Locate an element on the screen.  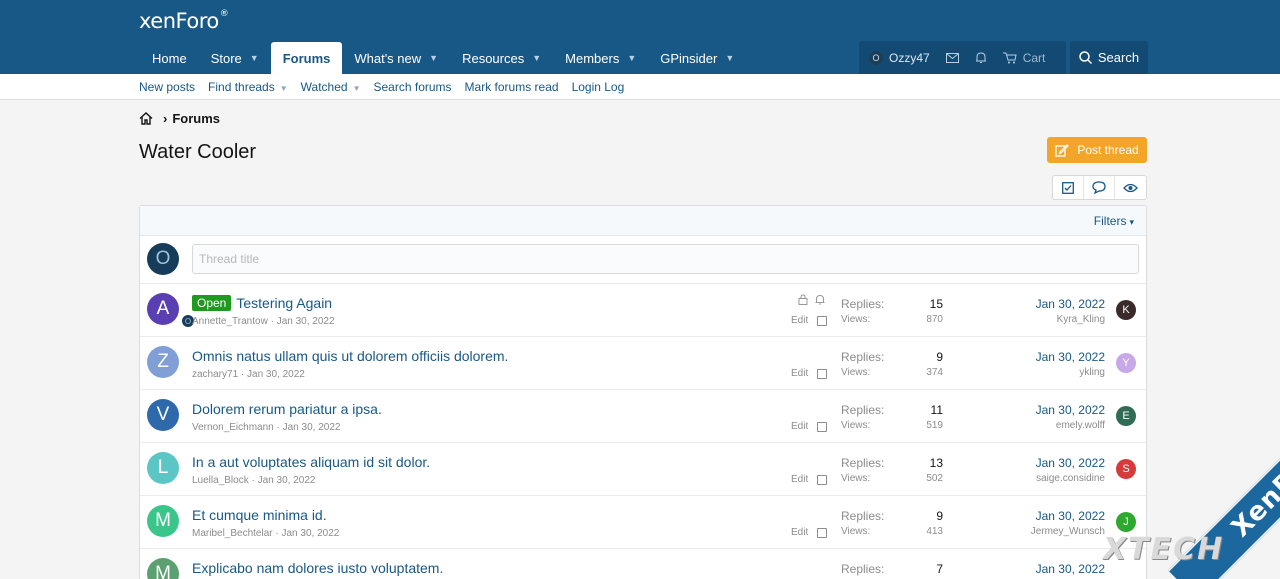
nav-tab-label: Resources is located at coordinates (493, 58).